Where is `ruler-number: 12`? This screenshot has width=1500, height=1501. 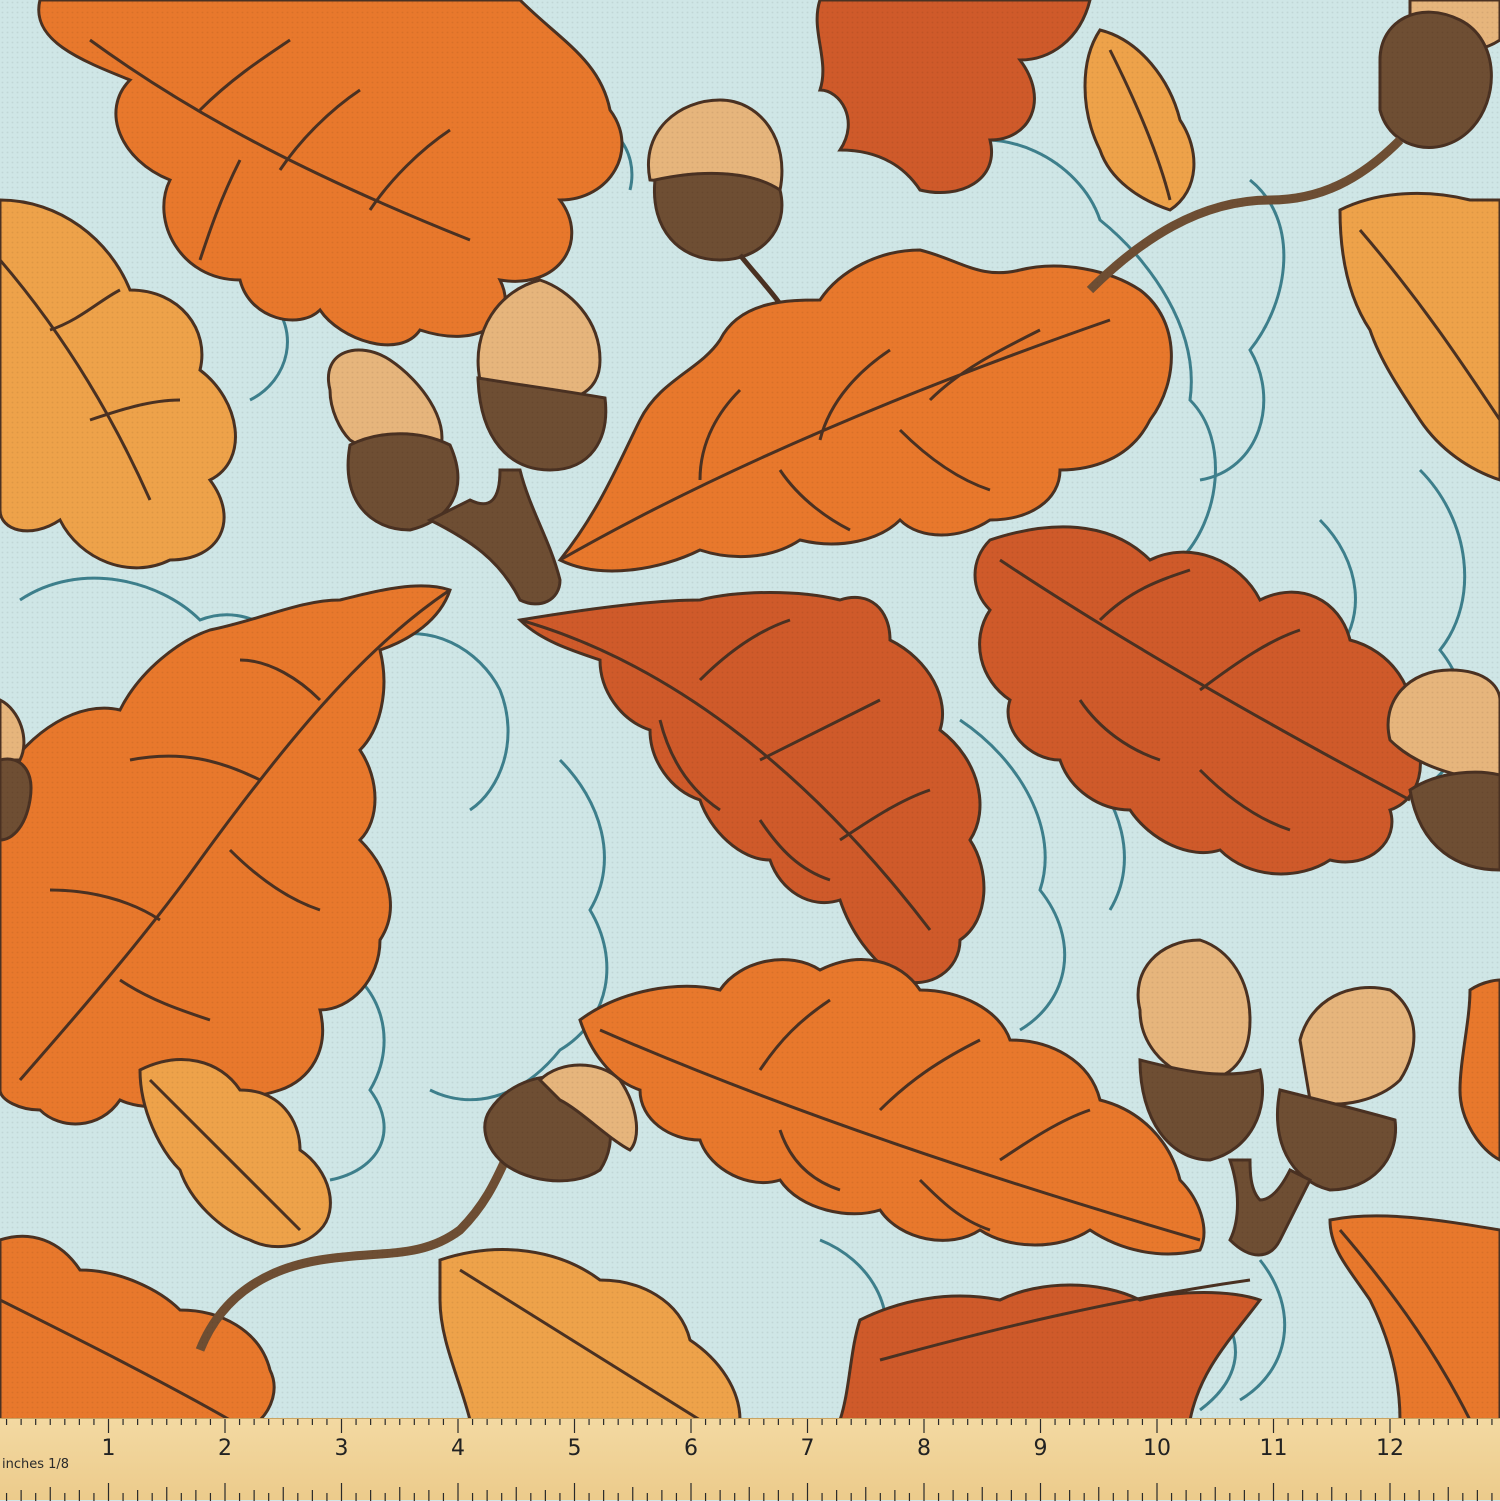
ruler-number: 12 is located at coordinates (1390, 1448).